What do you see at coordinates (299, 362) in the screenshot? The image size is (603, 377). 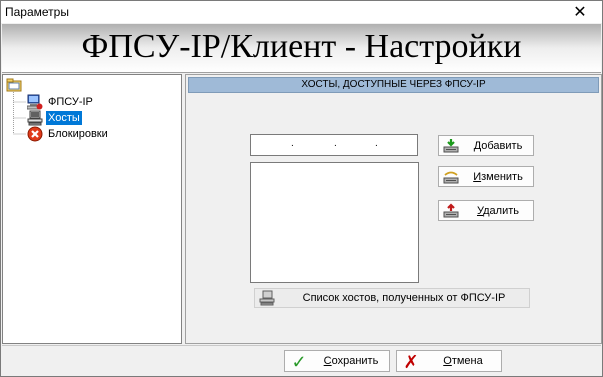 I see `check-icon: ✓` at bounding box center [299, 362].